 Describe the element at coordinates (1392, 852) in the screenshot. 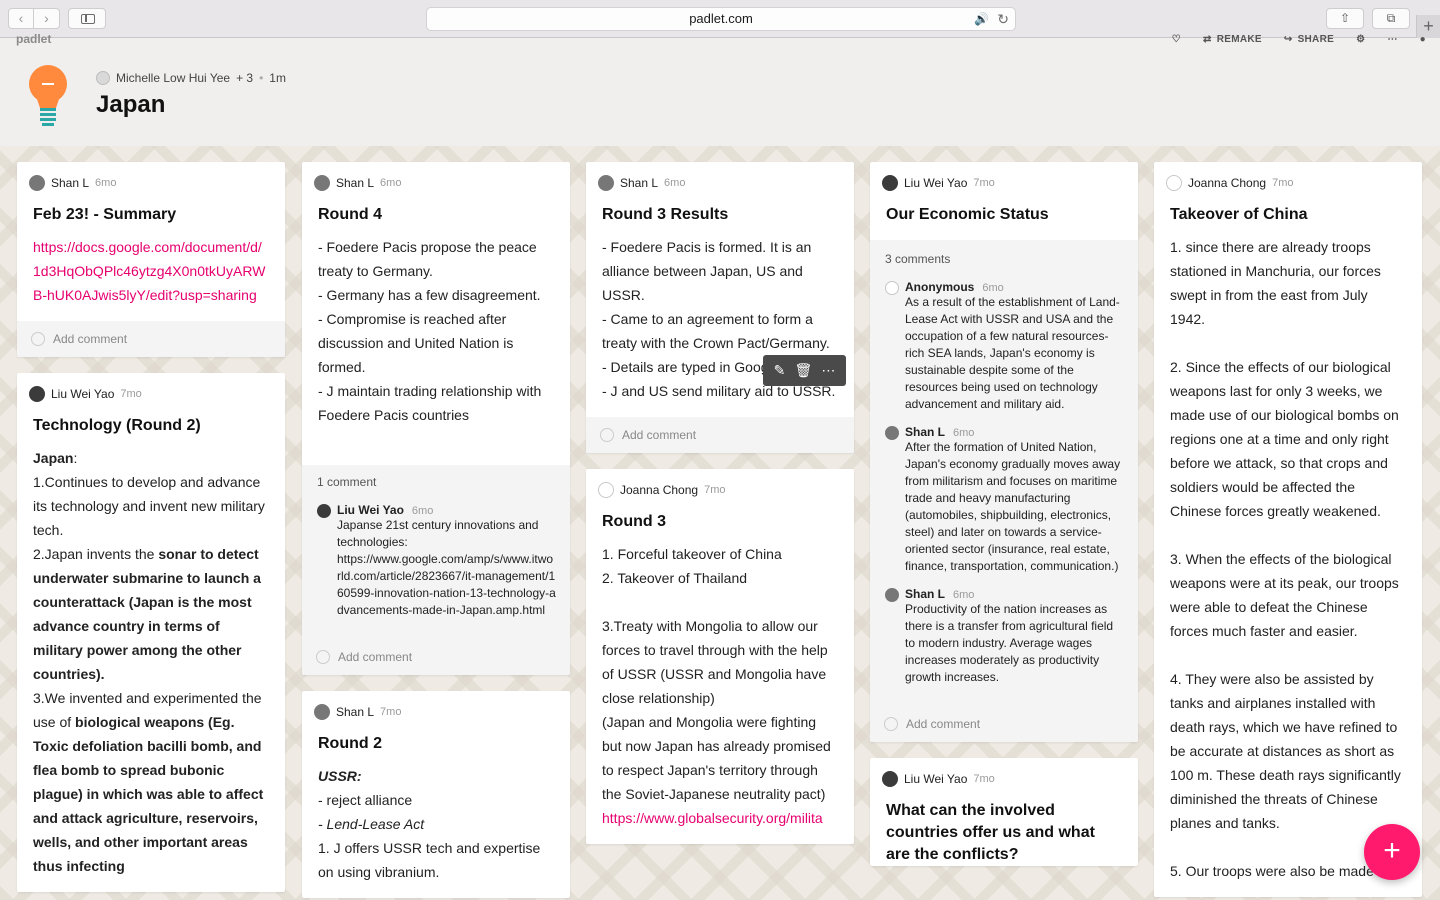

I see `add-post-button: +` at that location.